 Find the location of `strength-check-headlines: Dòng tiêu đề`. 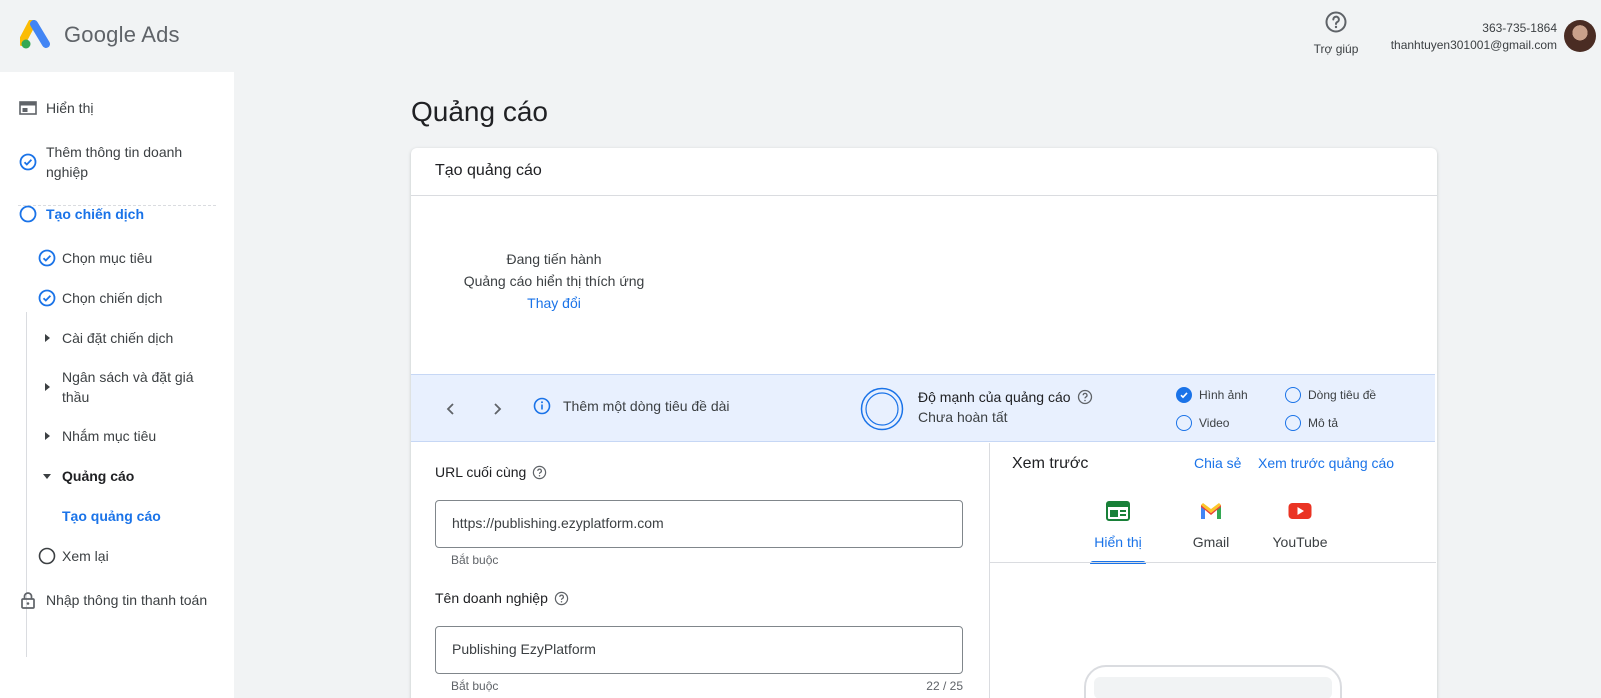

strength-check-headlines: Dòng tiêu đề is located at coordinates (1330, 395).